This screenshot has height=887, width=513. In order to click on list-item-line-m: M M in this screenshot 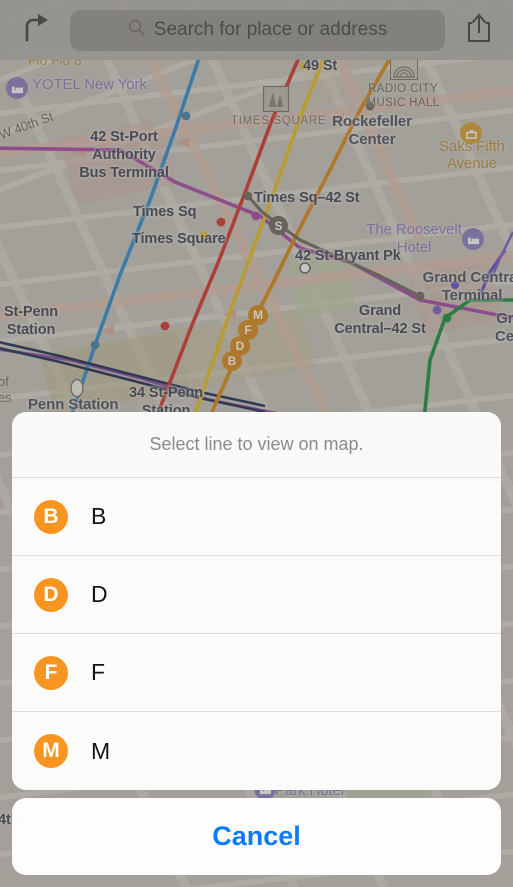, I will do `click(256, 751)`.